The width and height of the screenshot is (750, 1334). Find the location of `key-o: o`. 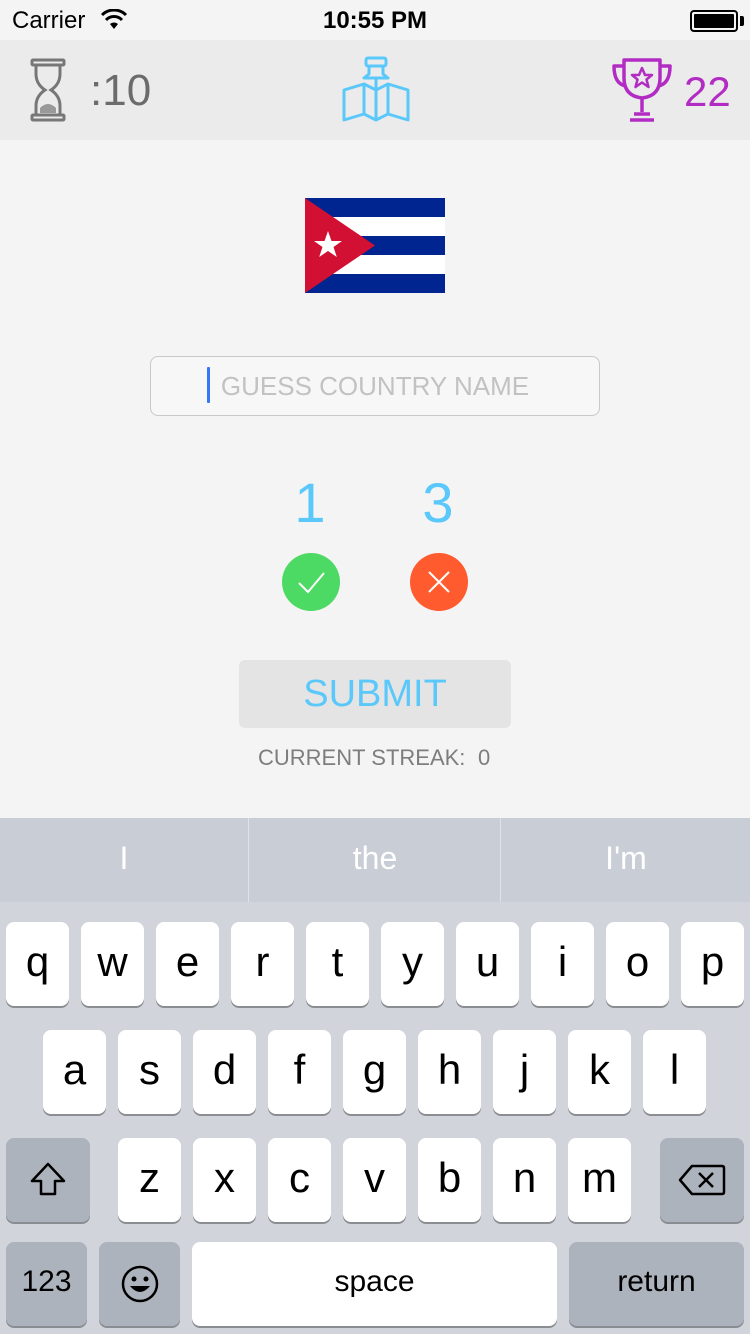

key-o: o is located at coordinates (637, 964).